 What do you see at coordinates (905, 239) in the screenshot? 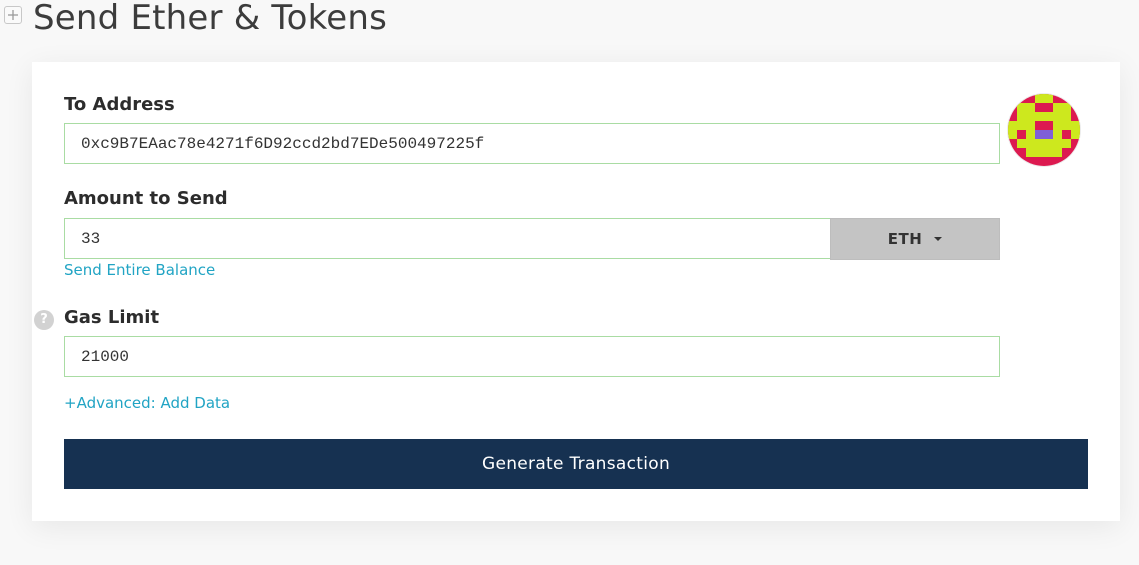
I see `unit-dropdown-label: ETH` at bounding box center [905, 239].